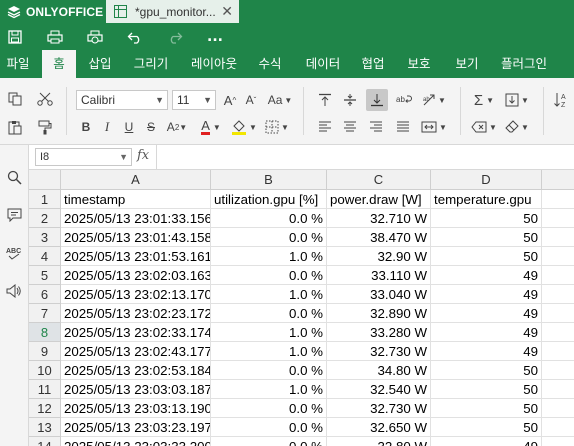 Image resolution: width=574 pixels, height=446 pixels. What do you see at coordinates (136, 389) in the screenshot?
I see `cell-a-row-11: 2025/05/13 23:03:03.187` at bounding box center [136, 389].